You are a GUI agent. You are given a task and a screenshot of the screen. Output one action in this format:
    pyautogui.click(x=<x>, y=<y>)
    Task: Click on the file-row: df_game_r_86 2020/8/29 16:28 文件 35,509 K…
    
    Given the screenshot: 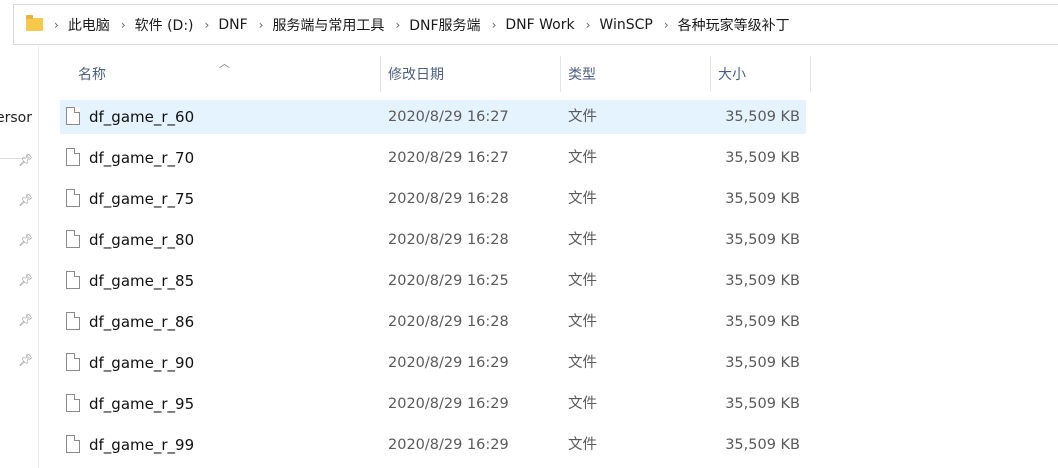 What is the action you would take?
    pyautogui.click(x=433, y=322)
    